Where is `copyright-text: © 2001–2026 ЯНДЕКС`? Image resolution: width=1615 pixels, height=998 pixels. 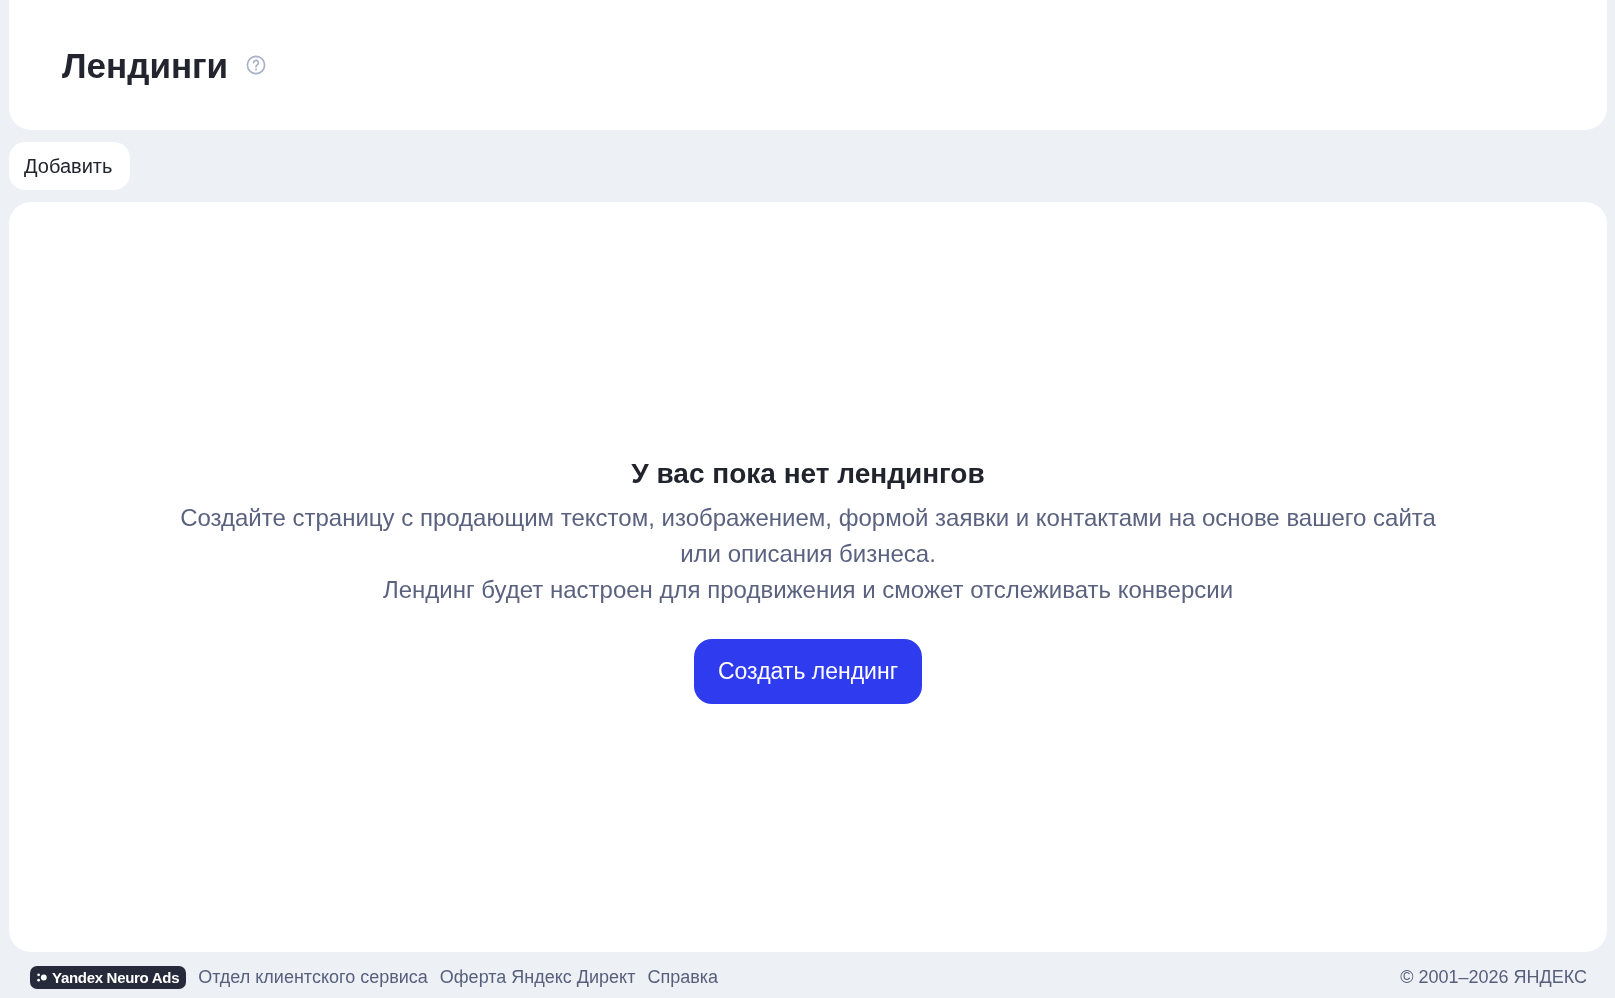 copyright-text: © 2001–2026 ЯНДЕКС is located at coordinates (1493, 977).